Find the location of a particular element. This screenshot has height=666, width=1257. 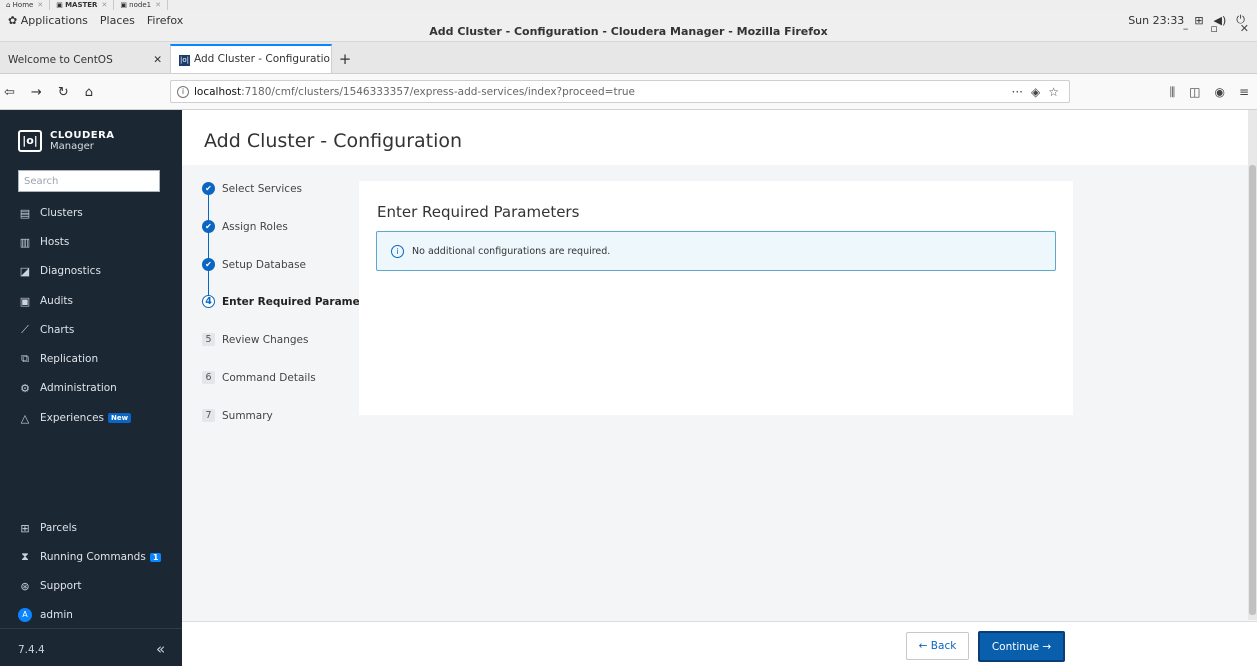

sidebar-item-hosts: ▥ Hosts is located at coordinates (44, 242).